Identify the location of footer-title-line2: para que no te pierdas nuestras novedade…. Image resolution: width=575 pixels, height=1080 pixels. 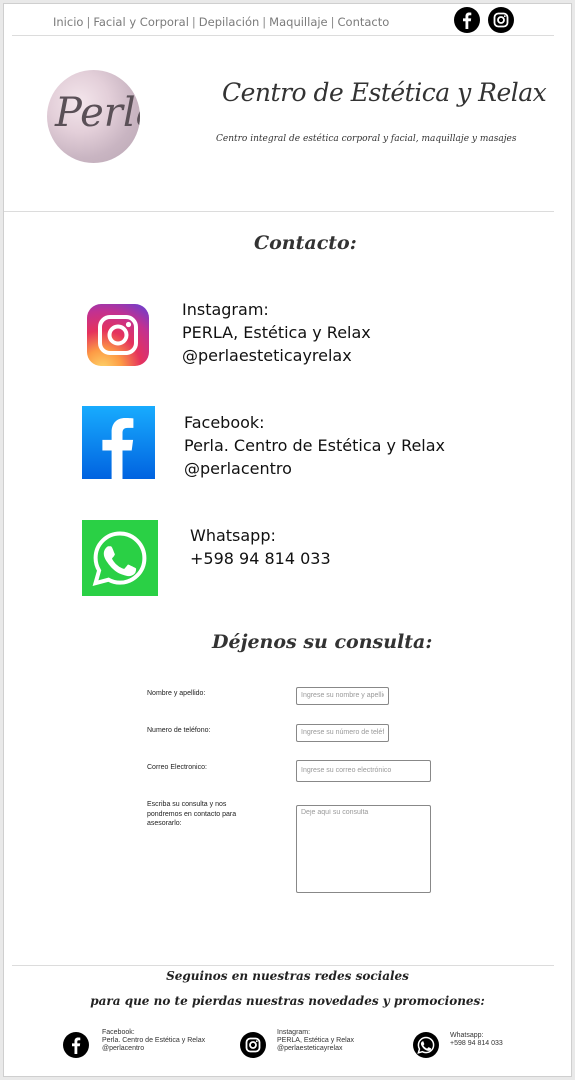
(287, 1001).